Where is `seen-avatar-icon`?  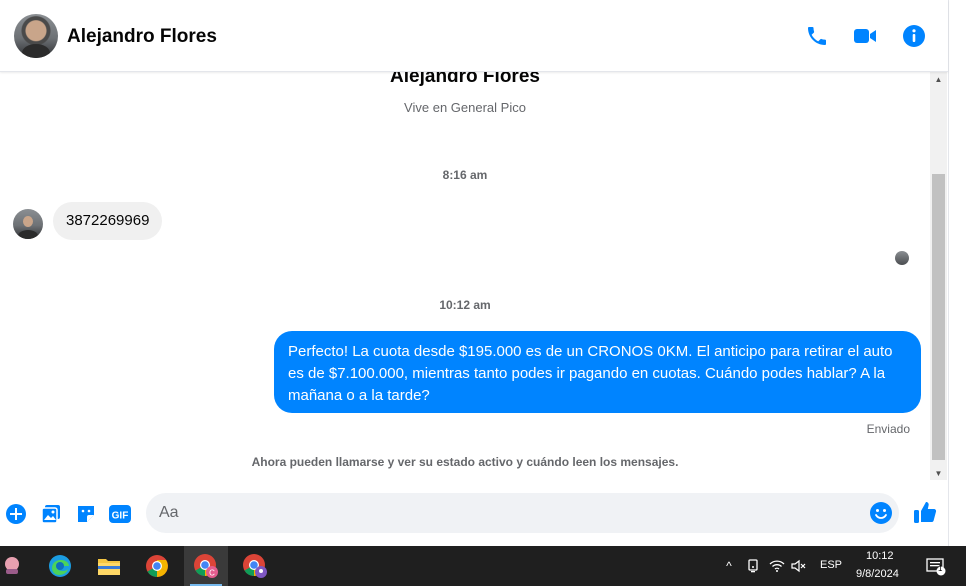
seen-avatar-icon is located at coordinates (902, 258).